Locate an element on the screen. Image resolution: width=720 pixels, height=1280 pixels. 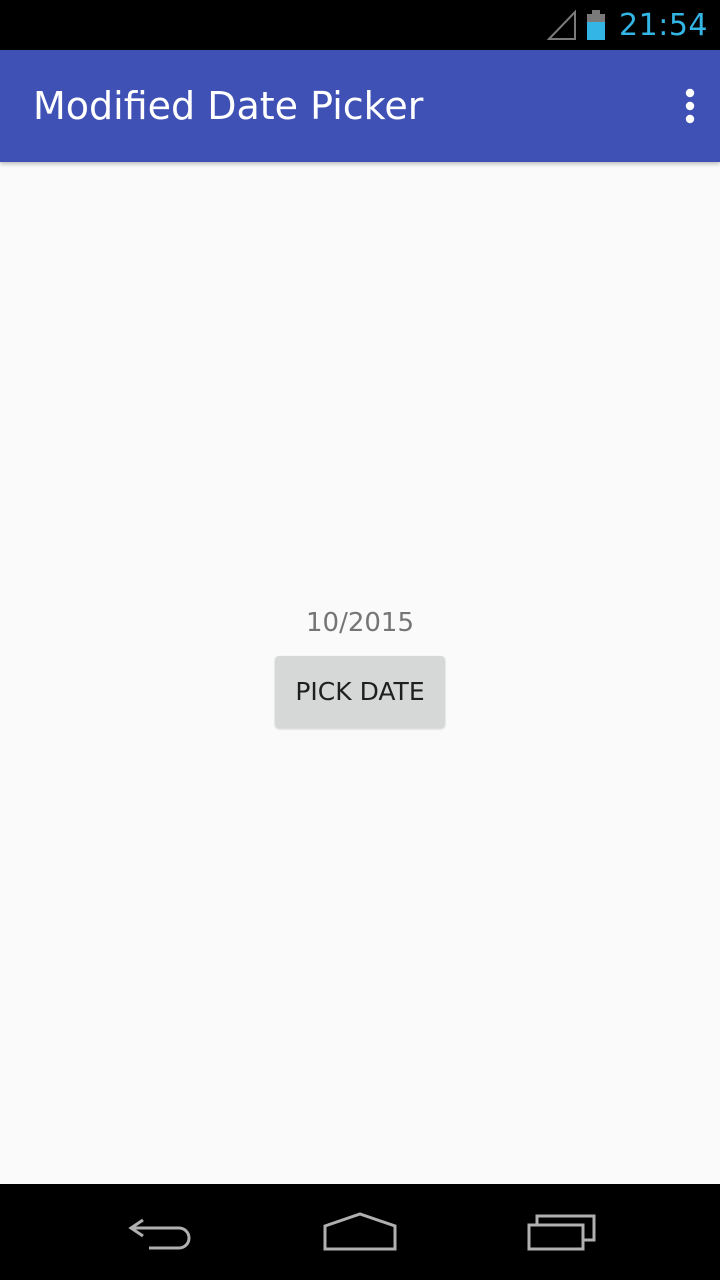
back-button is located at coordinates (160, 1232).